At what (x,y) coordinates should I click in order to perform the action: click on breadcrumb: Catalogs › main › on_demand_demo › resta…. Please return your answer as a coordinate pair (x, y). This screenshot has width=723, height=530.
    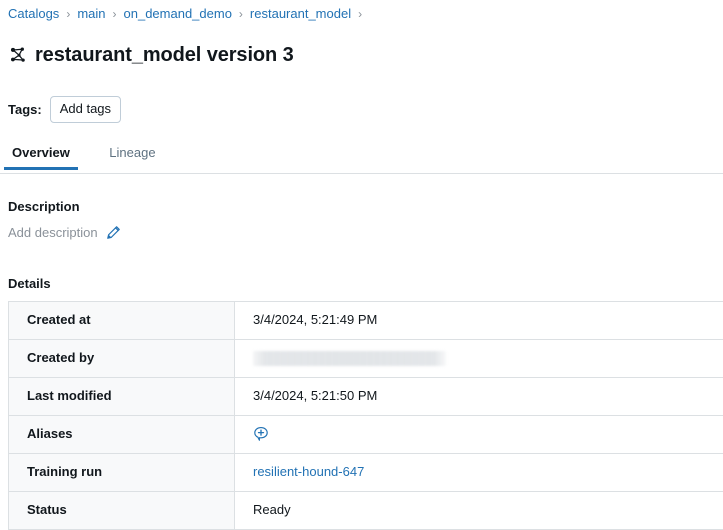
    Looking at the image, I should click on (361, 11).